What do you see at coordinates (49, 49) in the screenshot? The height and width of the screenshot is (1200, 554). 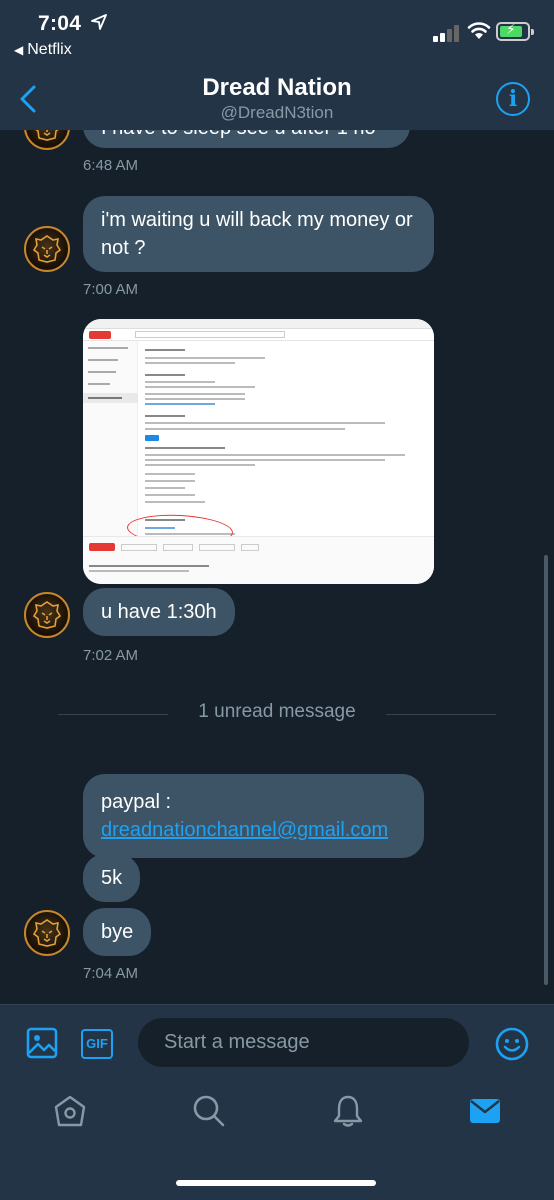 I see `back-app-label: Netflix` at bounding box center [49, 49].